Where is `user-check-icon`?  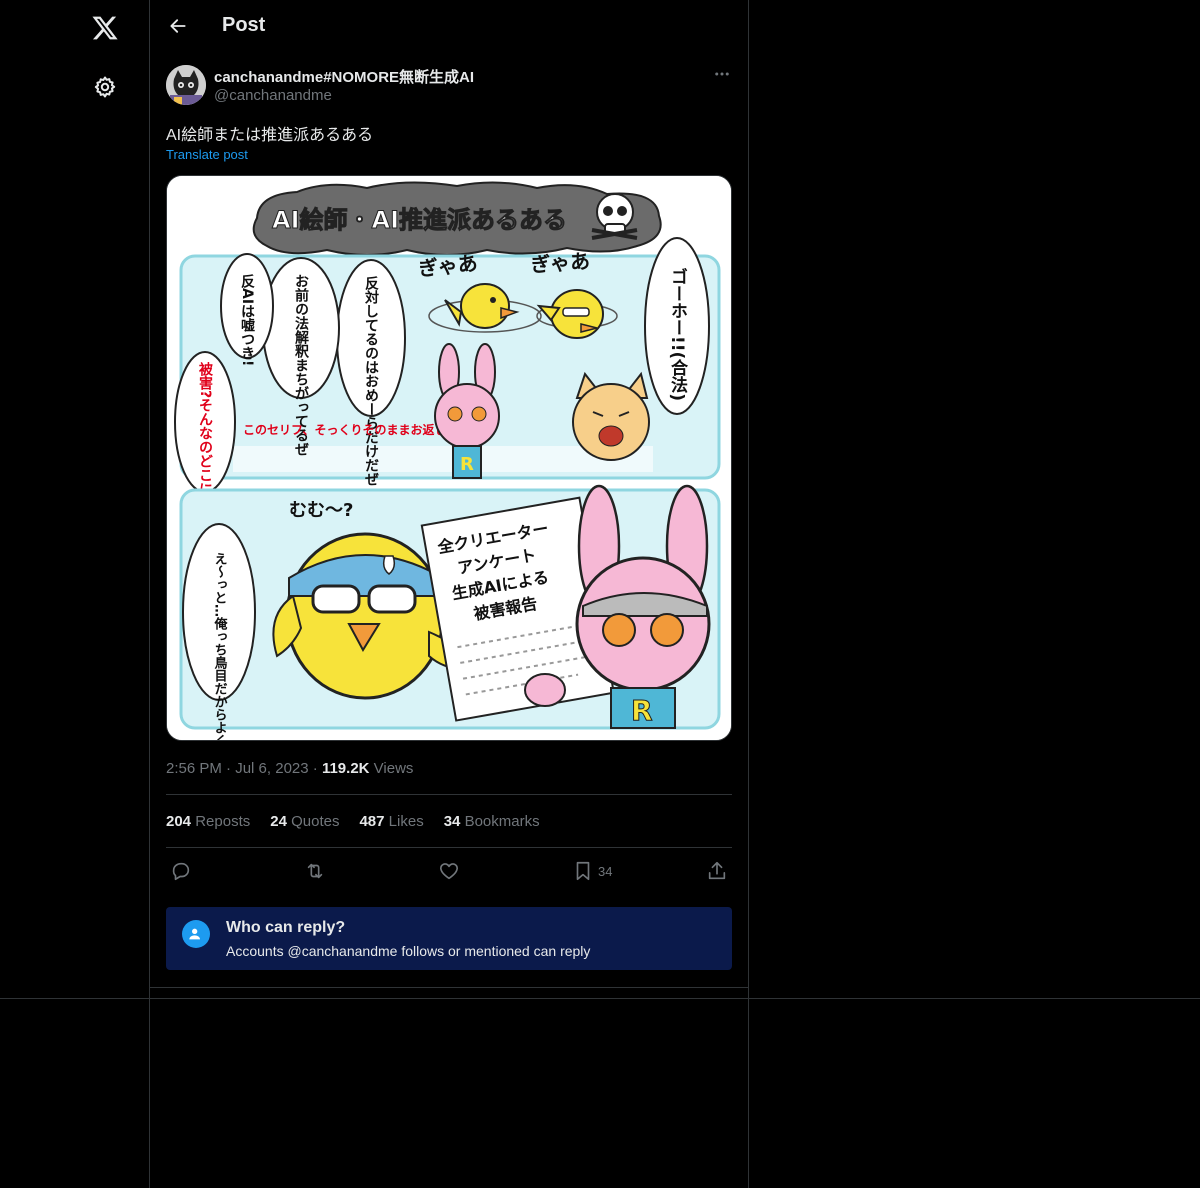 user-check-icon is located at coordinates (196, 934).